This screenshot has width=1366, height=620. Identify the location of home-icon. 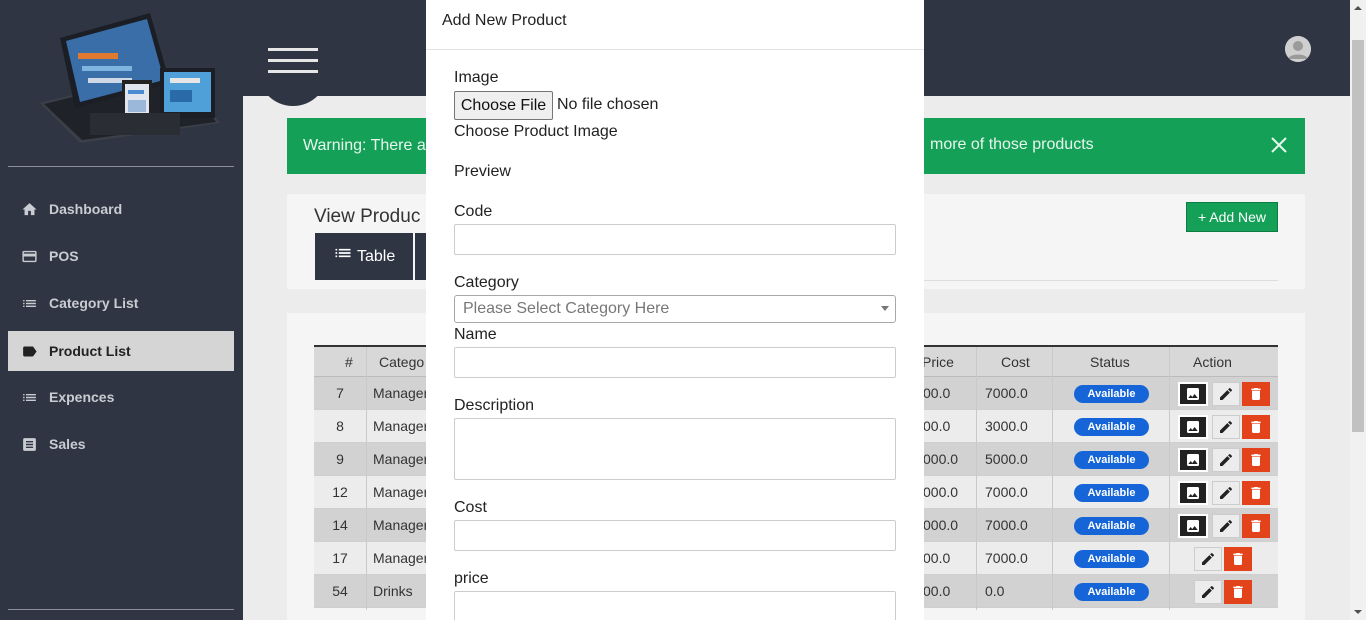
(29, 208).